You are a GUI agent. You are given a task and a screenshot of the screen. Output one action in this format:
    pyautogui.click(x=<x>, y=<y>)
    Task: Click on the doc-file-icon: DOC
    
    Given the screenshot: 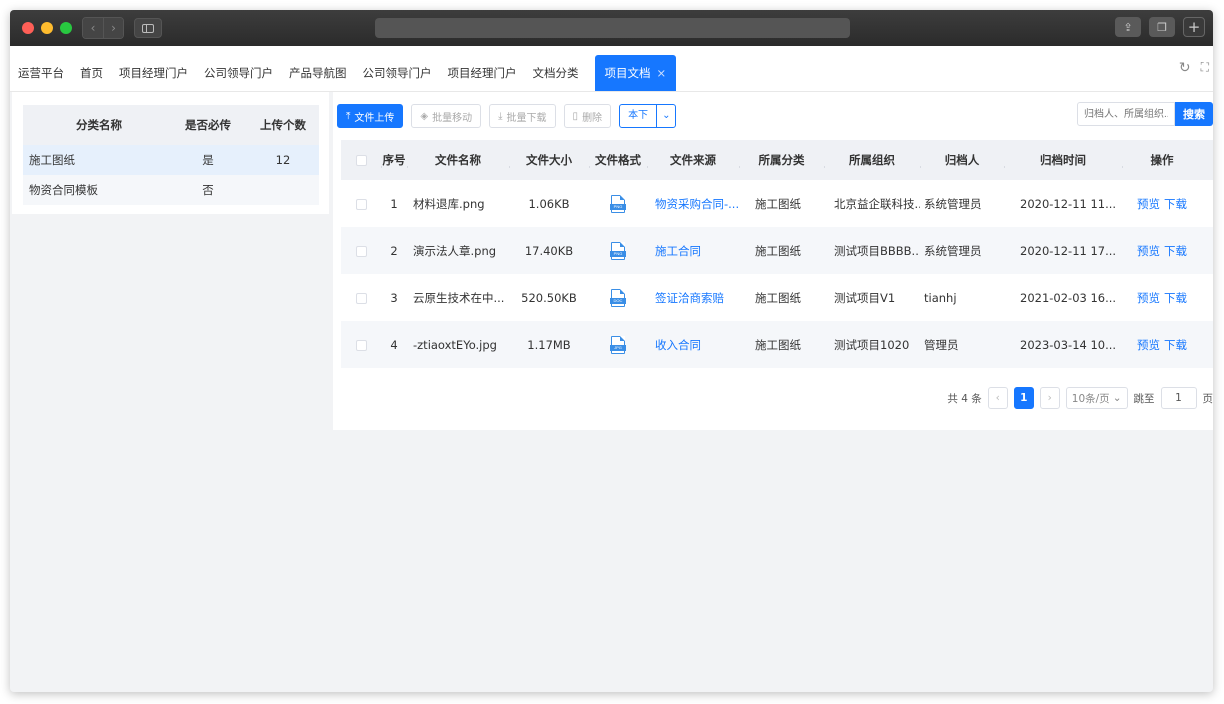 What is the action you would take?
    pyautogui.click(x=618, y=297)
    